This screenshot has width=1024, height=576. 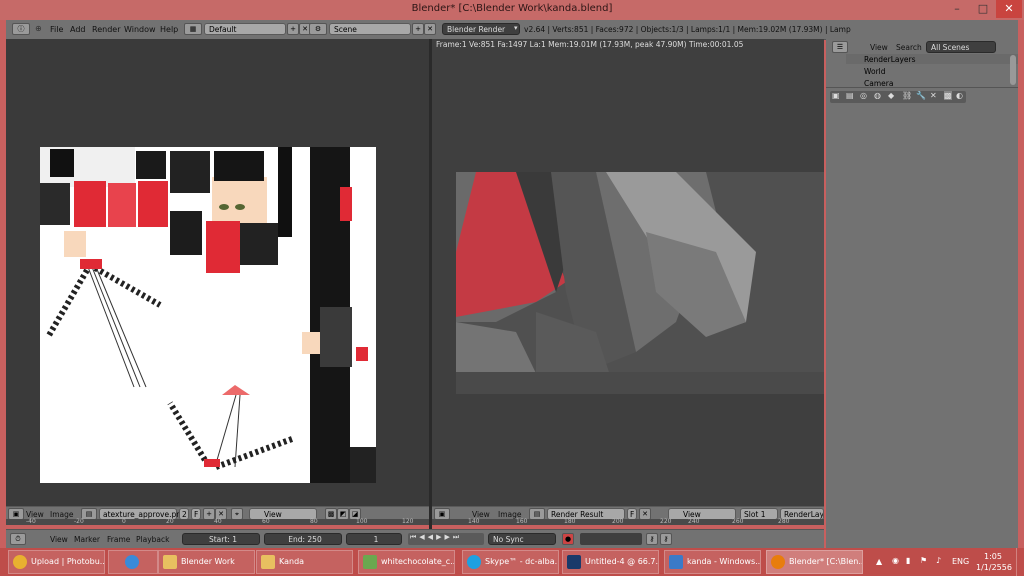 I want to click on timeline-menu-frame: Frame, so click(x=118, y=539).